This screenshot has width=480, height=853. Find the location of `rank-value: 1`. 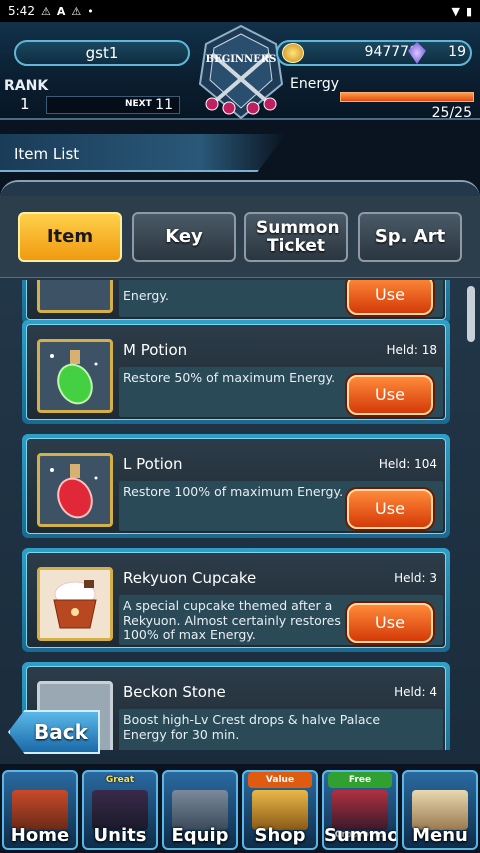

rank-value: 1 is located at coordinates (25, 104).